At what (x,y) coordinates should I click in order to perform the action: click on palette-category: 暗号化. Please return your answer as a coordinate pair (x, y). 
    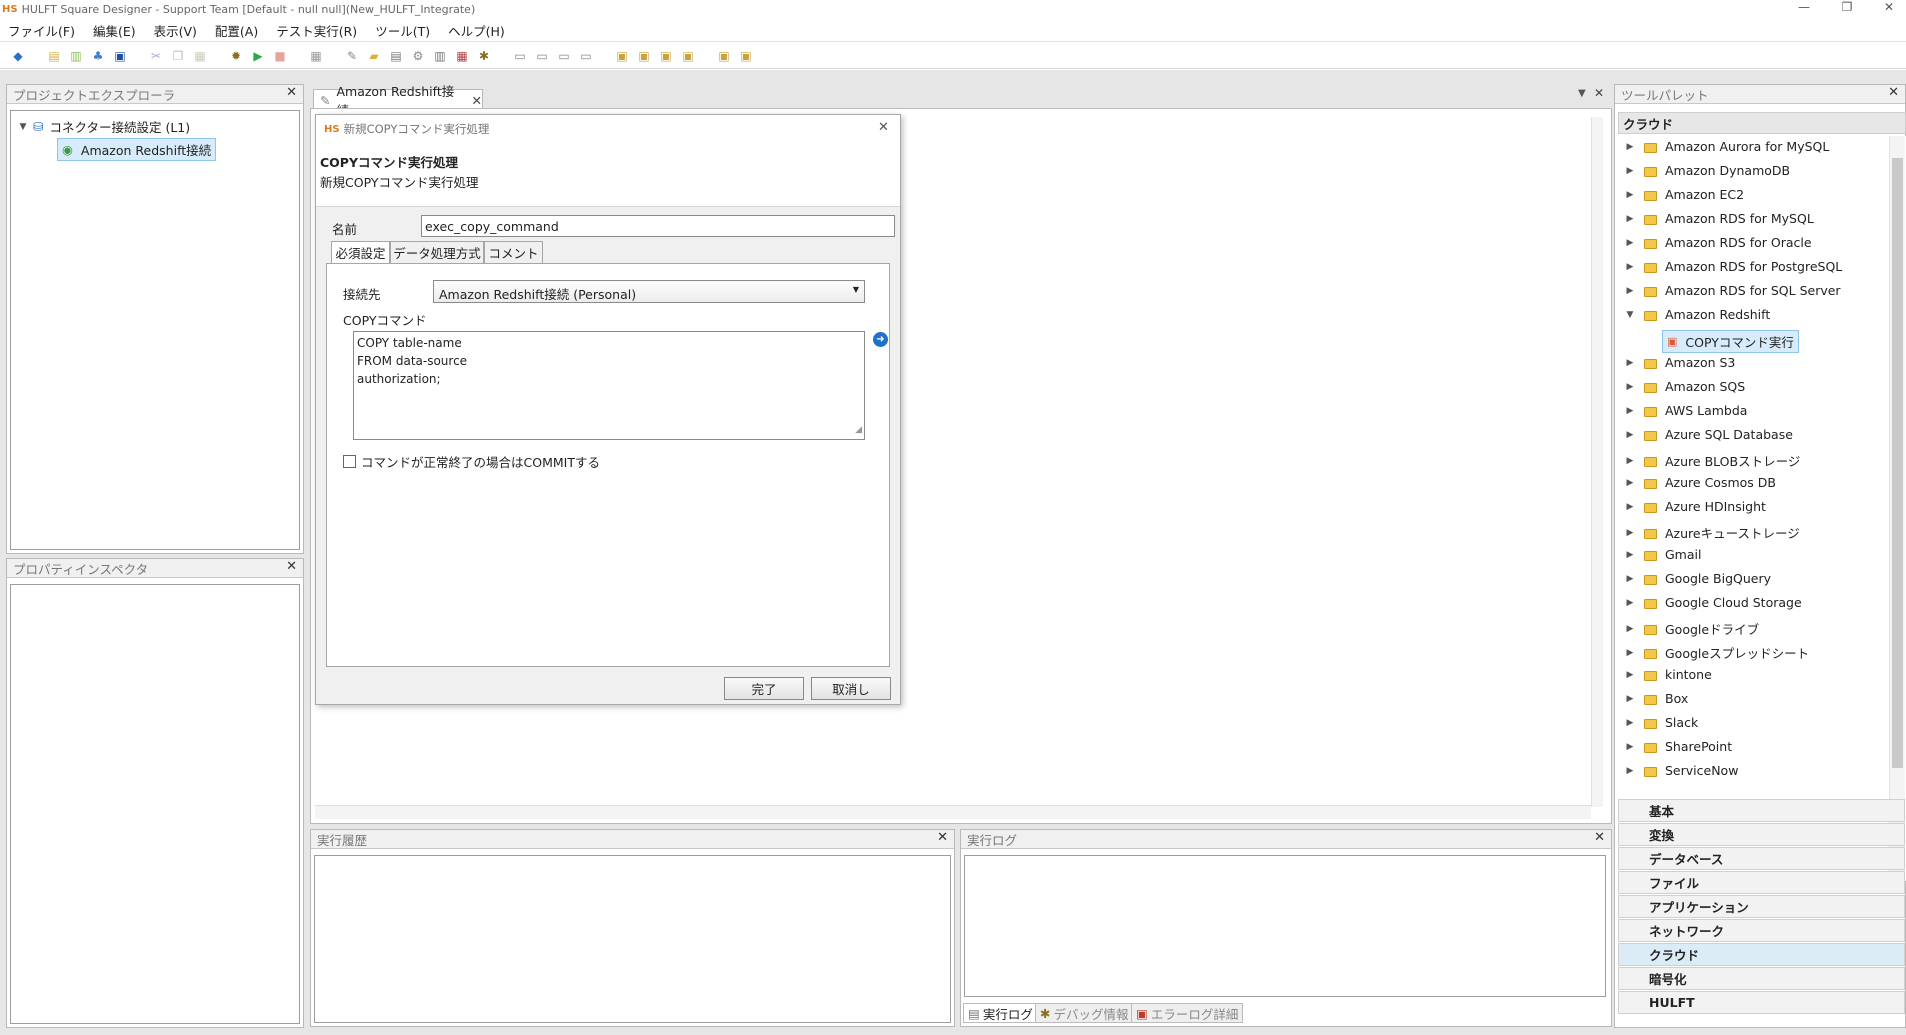
    Looking at the image, I should click on (1761, 978).